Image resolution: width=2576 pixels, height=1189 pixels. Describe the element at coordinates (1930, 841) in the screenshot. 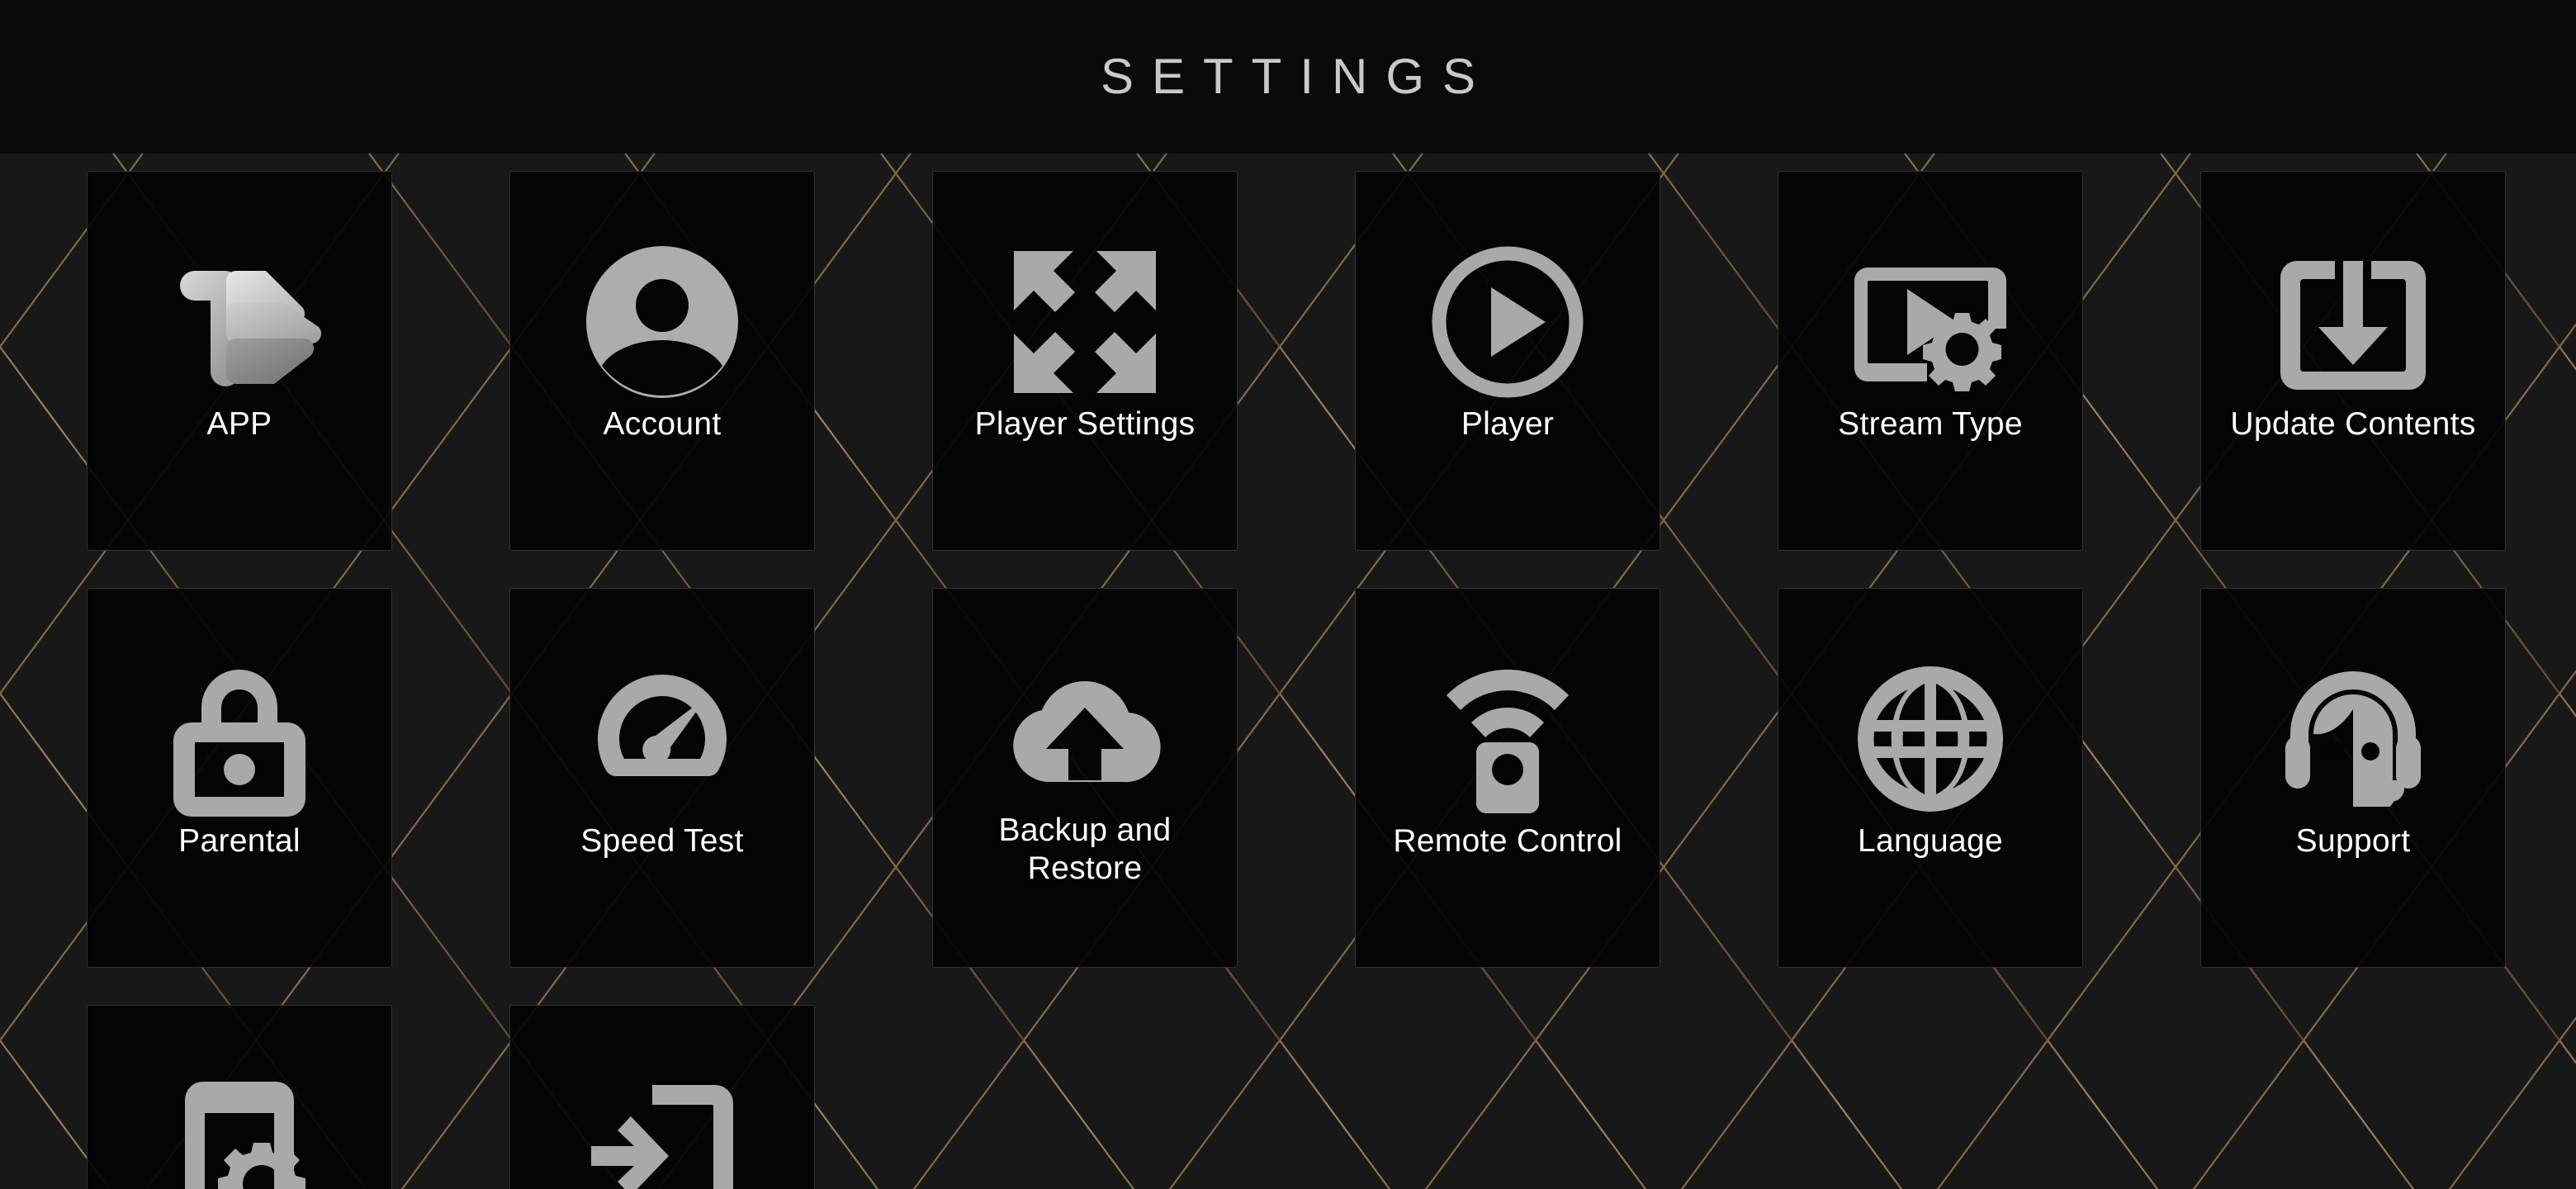

I see `tile-label: Language` at that location.